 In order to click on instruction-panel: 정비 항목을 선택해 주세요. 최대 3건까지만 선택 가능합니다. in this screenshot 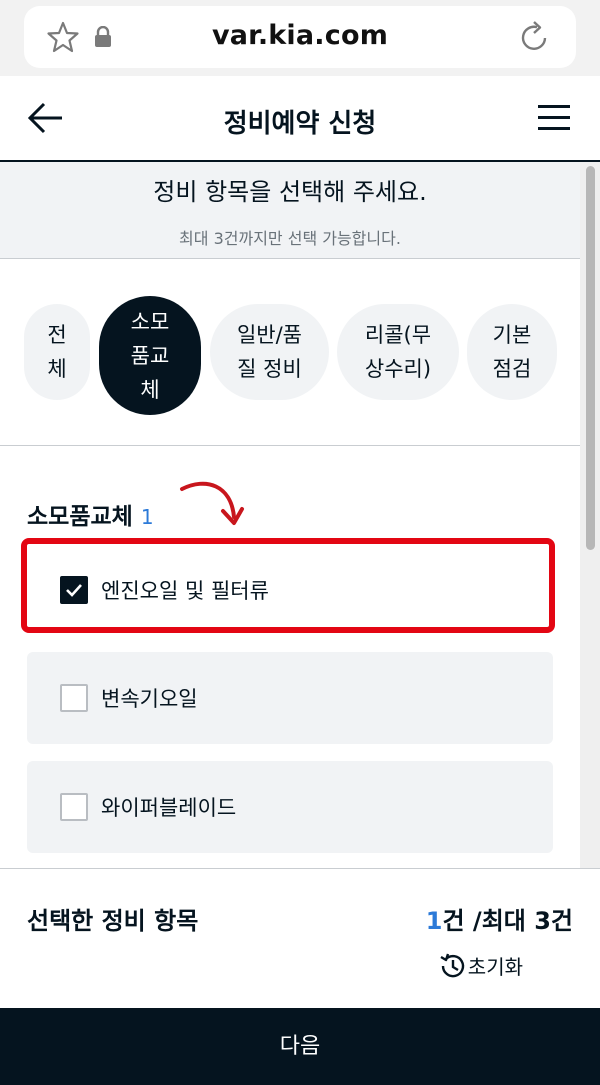, I will do `click(290, 210)`.